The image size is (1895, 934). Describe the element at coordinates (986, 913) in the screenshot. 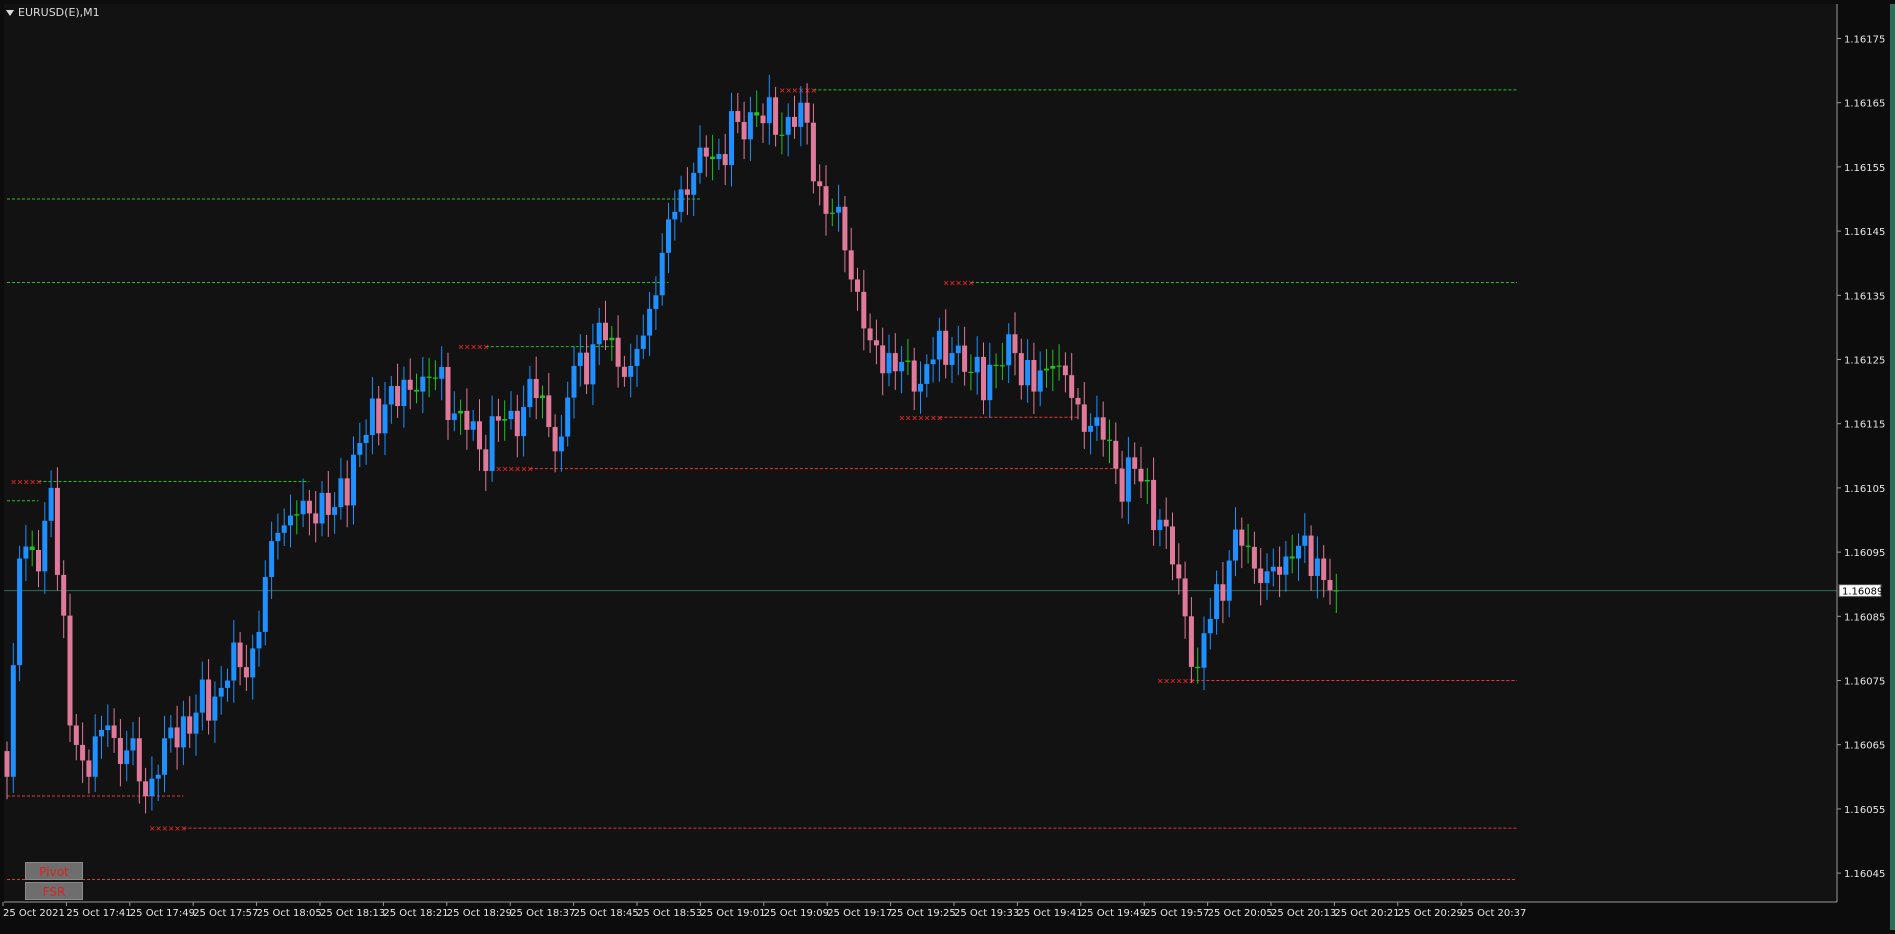

I see `time-tick-label: 25 Oct 19:33` at that location.